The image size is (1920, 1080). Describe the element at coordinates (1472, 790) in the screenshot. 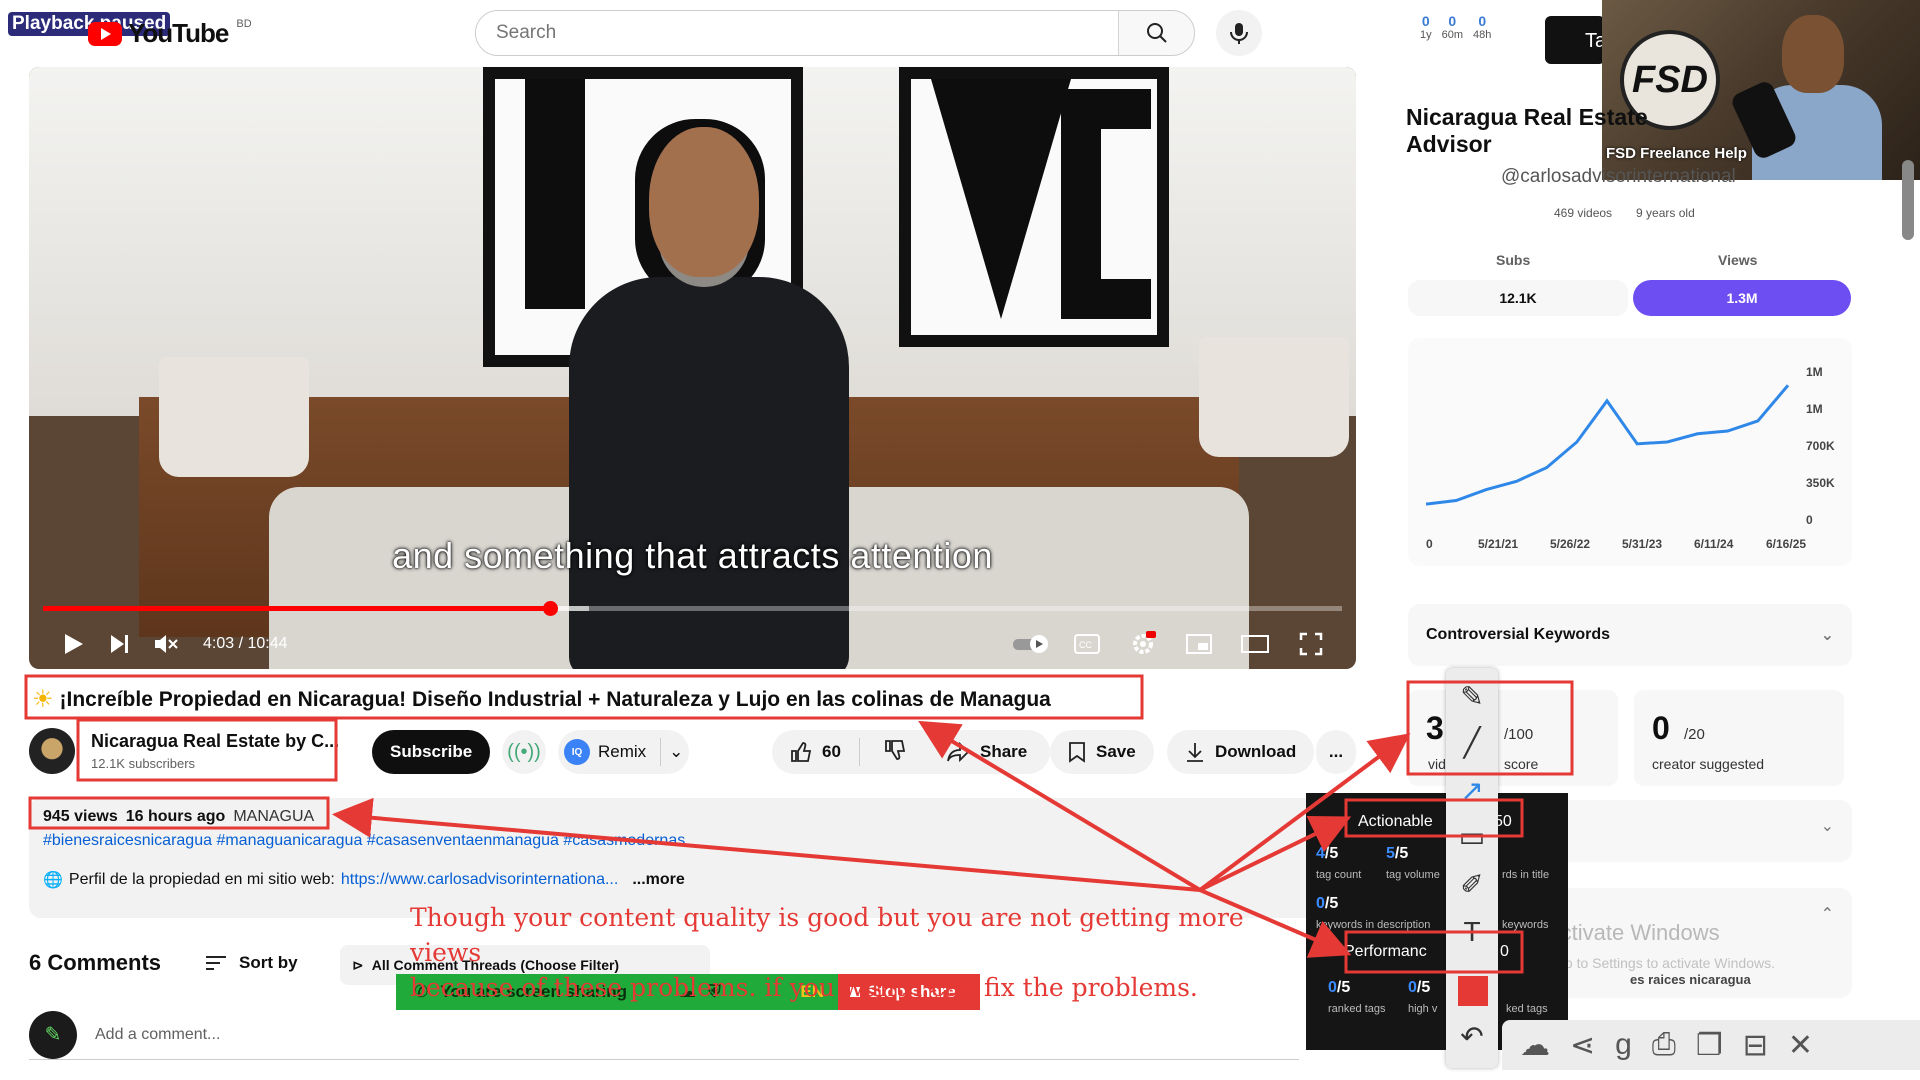

I see `arrow-tool-icon: ↗` at that location.